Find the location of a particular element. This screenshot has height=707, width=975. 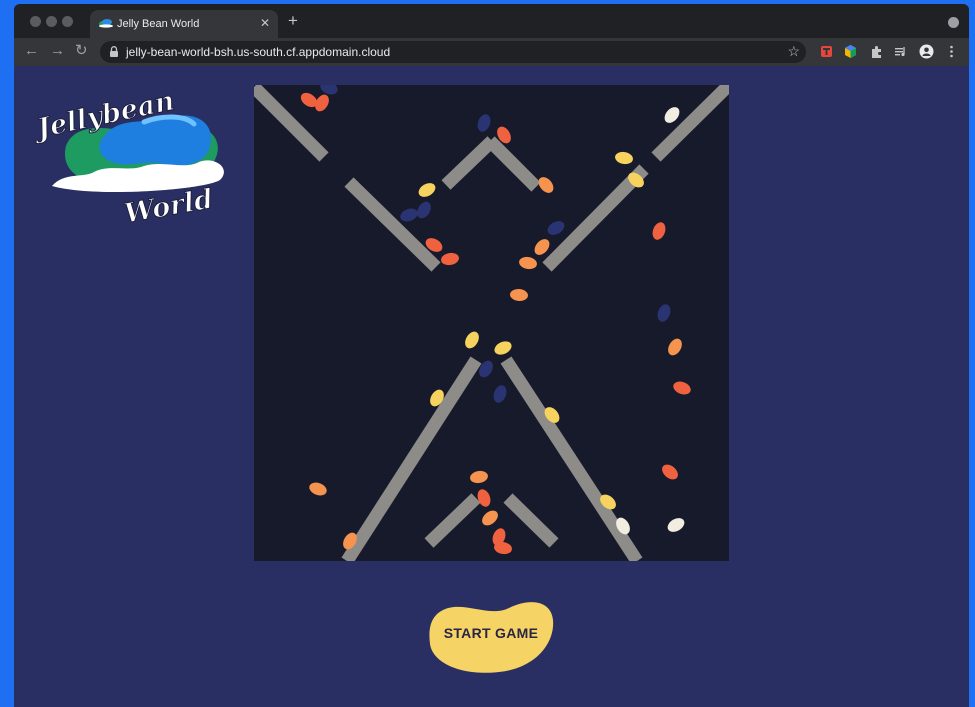

forward-arrow-icon: → is located at coordinates (57, 51).